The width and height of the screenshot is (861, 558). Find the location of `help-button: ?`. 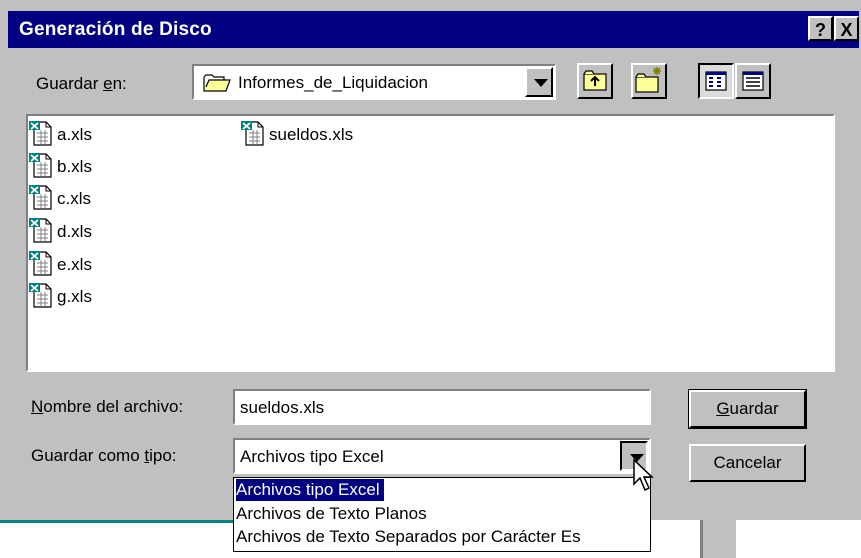

help-button: ? is located at coordinates (820, 28).